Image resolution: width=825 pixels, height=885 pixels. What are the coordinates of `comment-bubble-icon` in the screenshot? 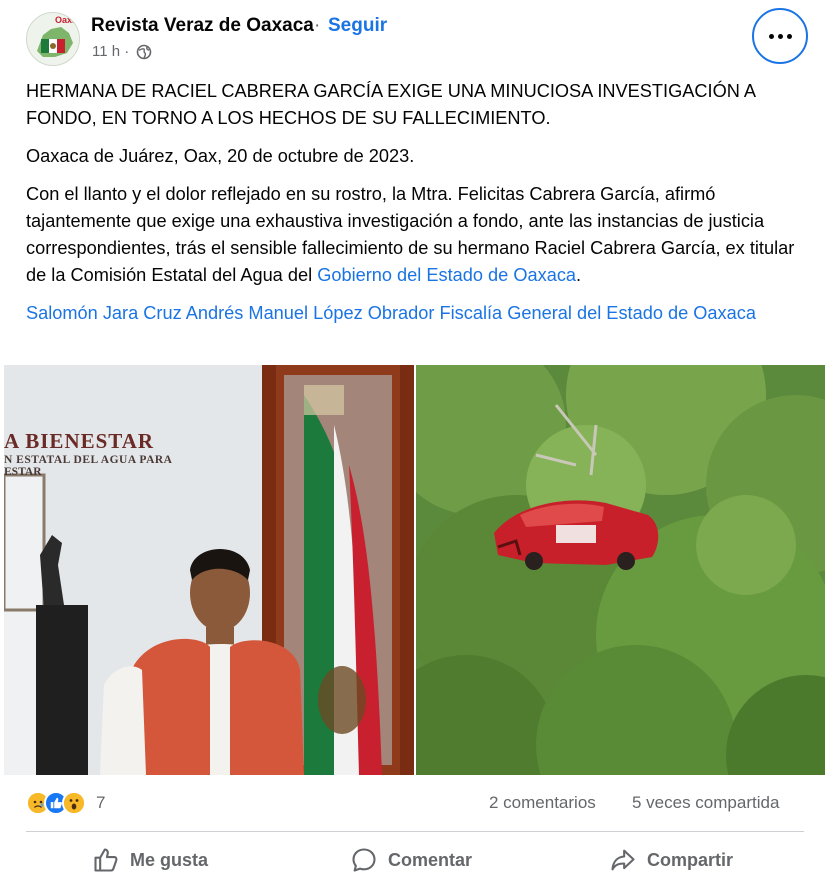 It's located at (364, 860).